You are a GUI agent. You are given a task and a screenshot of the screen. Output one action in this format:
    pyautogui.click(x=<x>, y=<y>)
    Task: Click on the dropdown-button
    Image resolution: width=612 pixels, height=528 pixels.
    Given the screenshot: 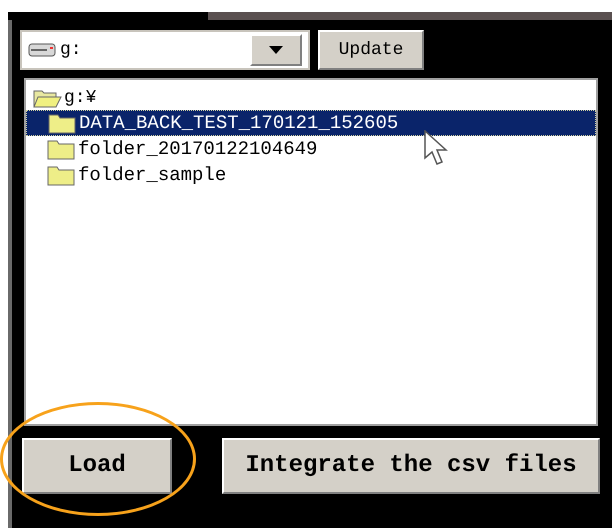 What is the action you would take?
    pyautogui.click(x=276, y=50)
    